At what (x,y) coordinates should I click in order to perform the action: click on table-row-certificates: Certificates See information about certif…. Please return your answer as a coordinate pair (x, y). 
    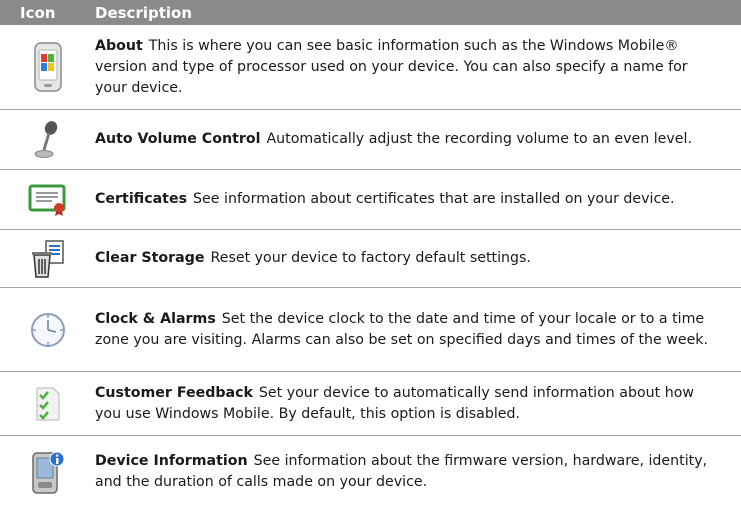
    Looking at the image, I should click on (370, 200).